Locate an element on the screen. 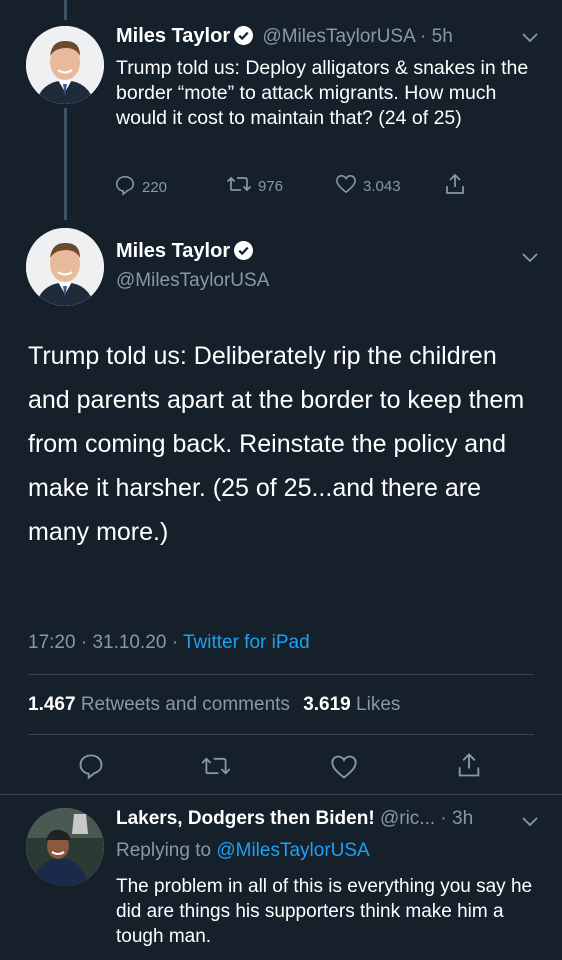 The image size is (562, 960). section-divider is located at coordinates (281, 794).